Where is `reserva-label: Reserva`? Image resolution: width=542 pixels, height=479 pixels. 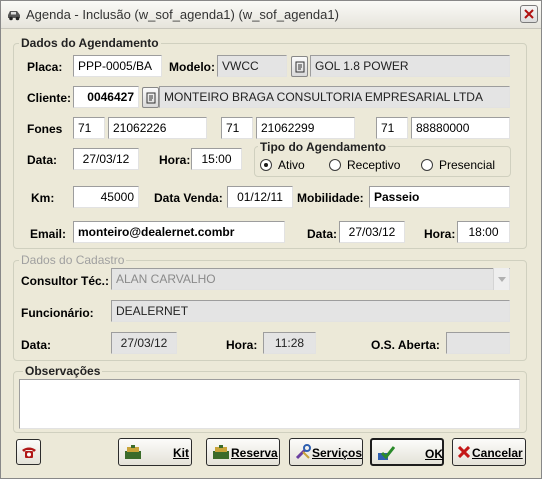 reserva-label: Reserva is located at coordinates (254, 453).